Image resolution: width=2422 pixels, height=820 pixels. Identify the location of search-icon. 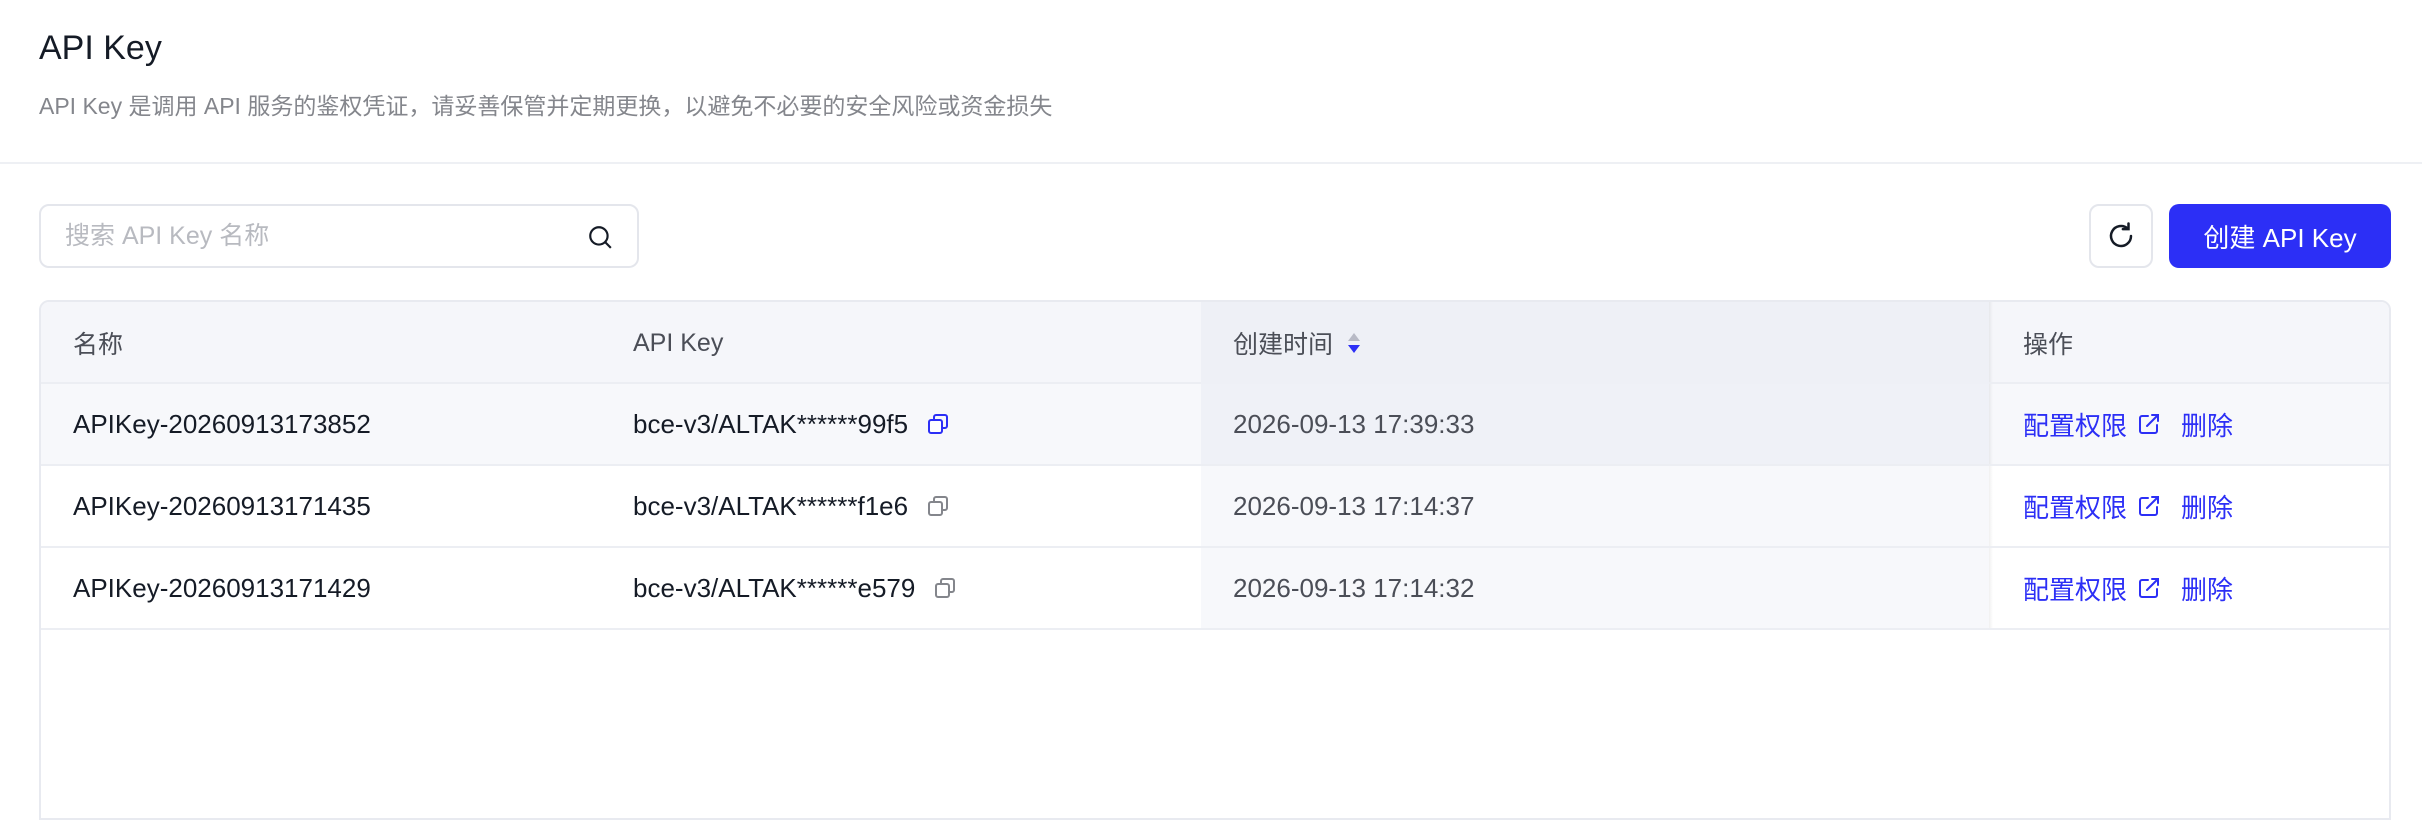
(600, 237).